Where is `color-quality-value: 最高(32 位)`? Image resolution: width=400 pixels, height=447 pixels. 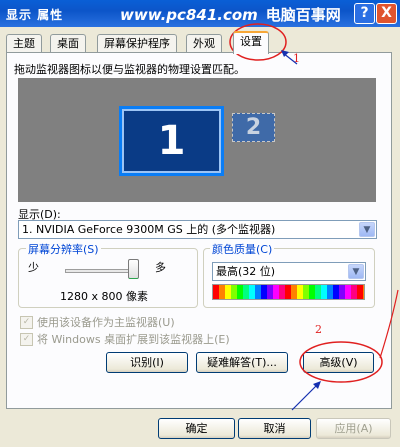 color-quality-value: 最高(32 位) is located at coordinates (246, 271).